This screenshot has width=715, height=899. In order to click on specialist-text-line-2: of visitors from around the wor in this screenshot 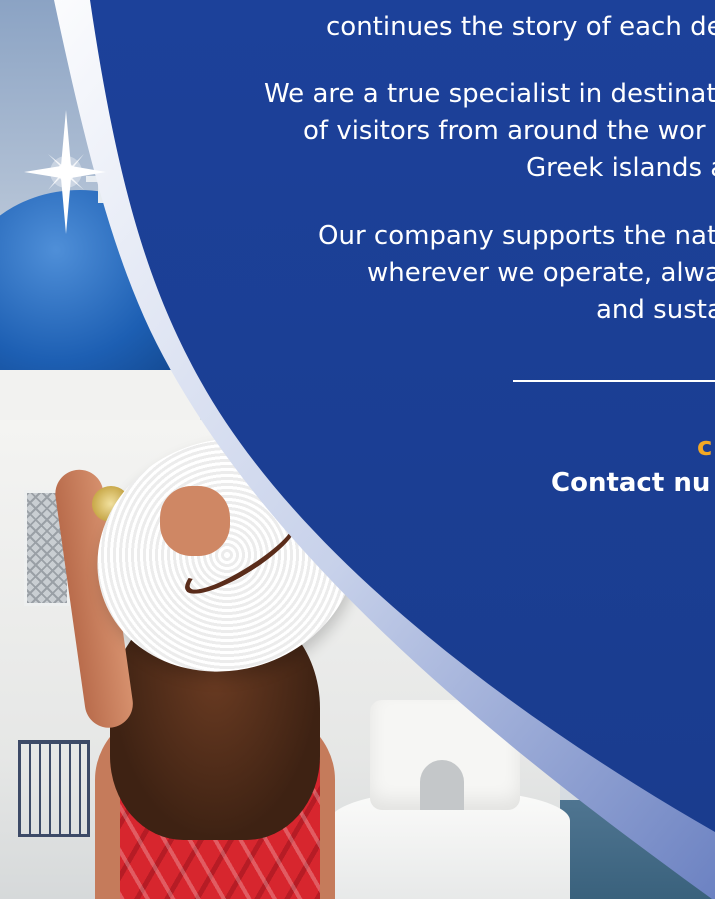, I will do `click(504, 131)`.